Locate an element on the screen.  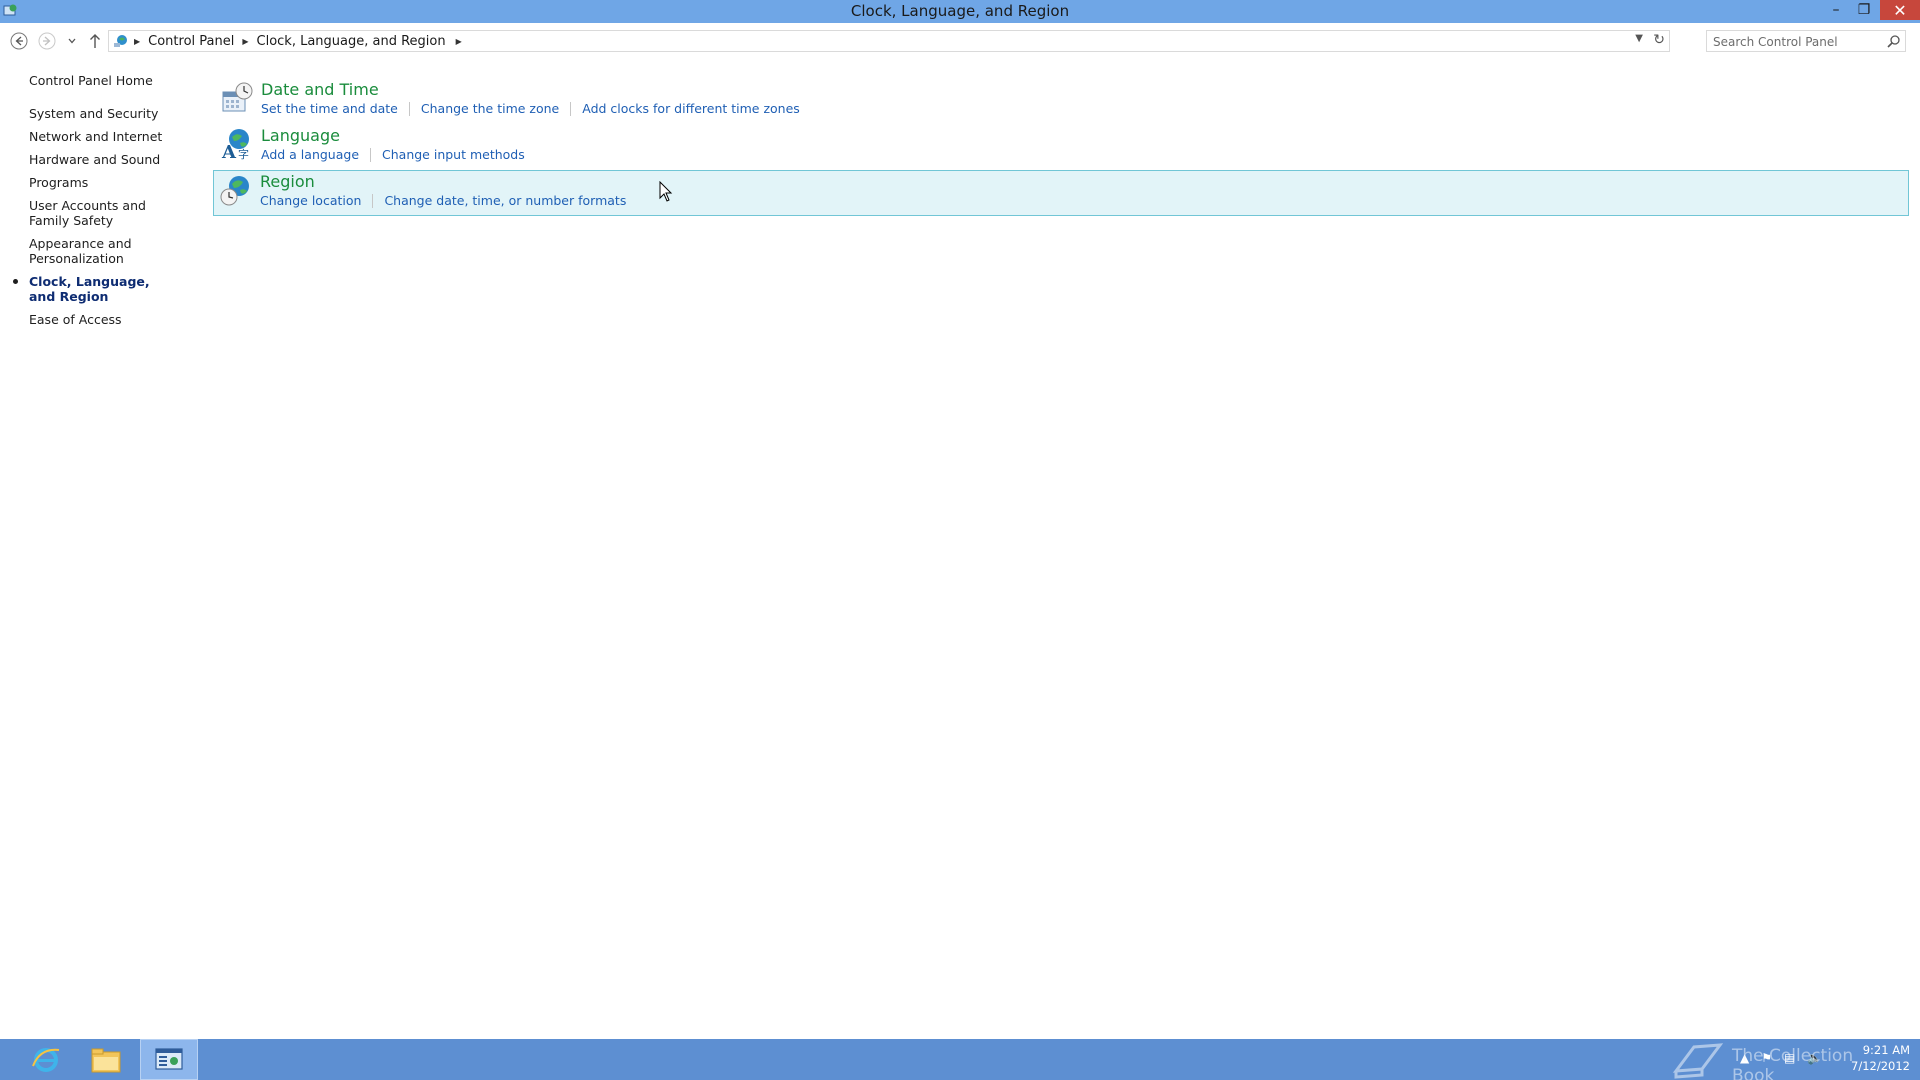
change-time-zone-link: Change the time zone is located at coordinates (490, 108).